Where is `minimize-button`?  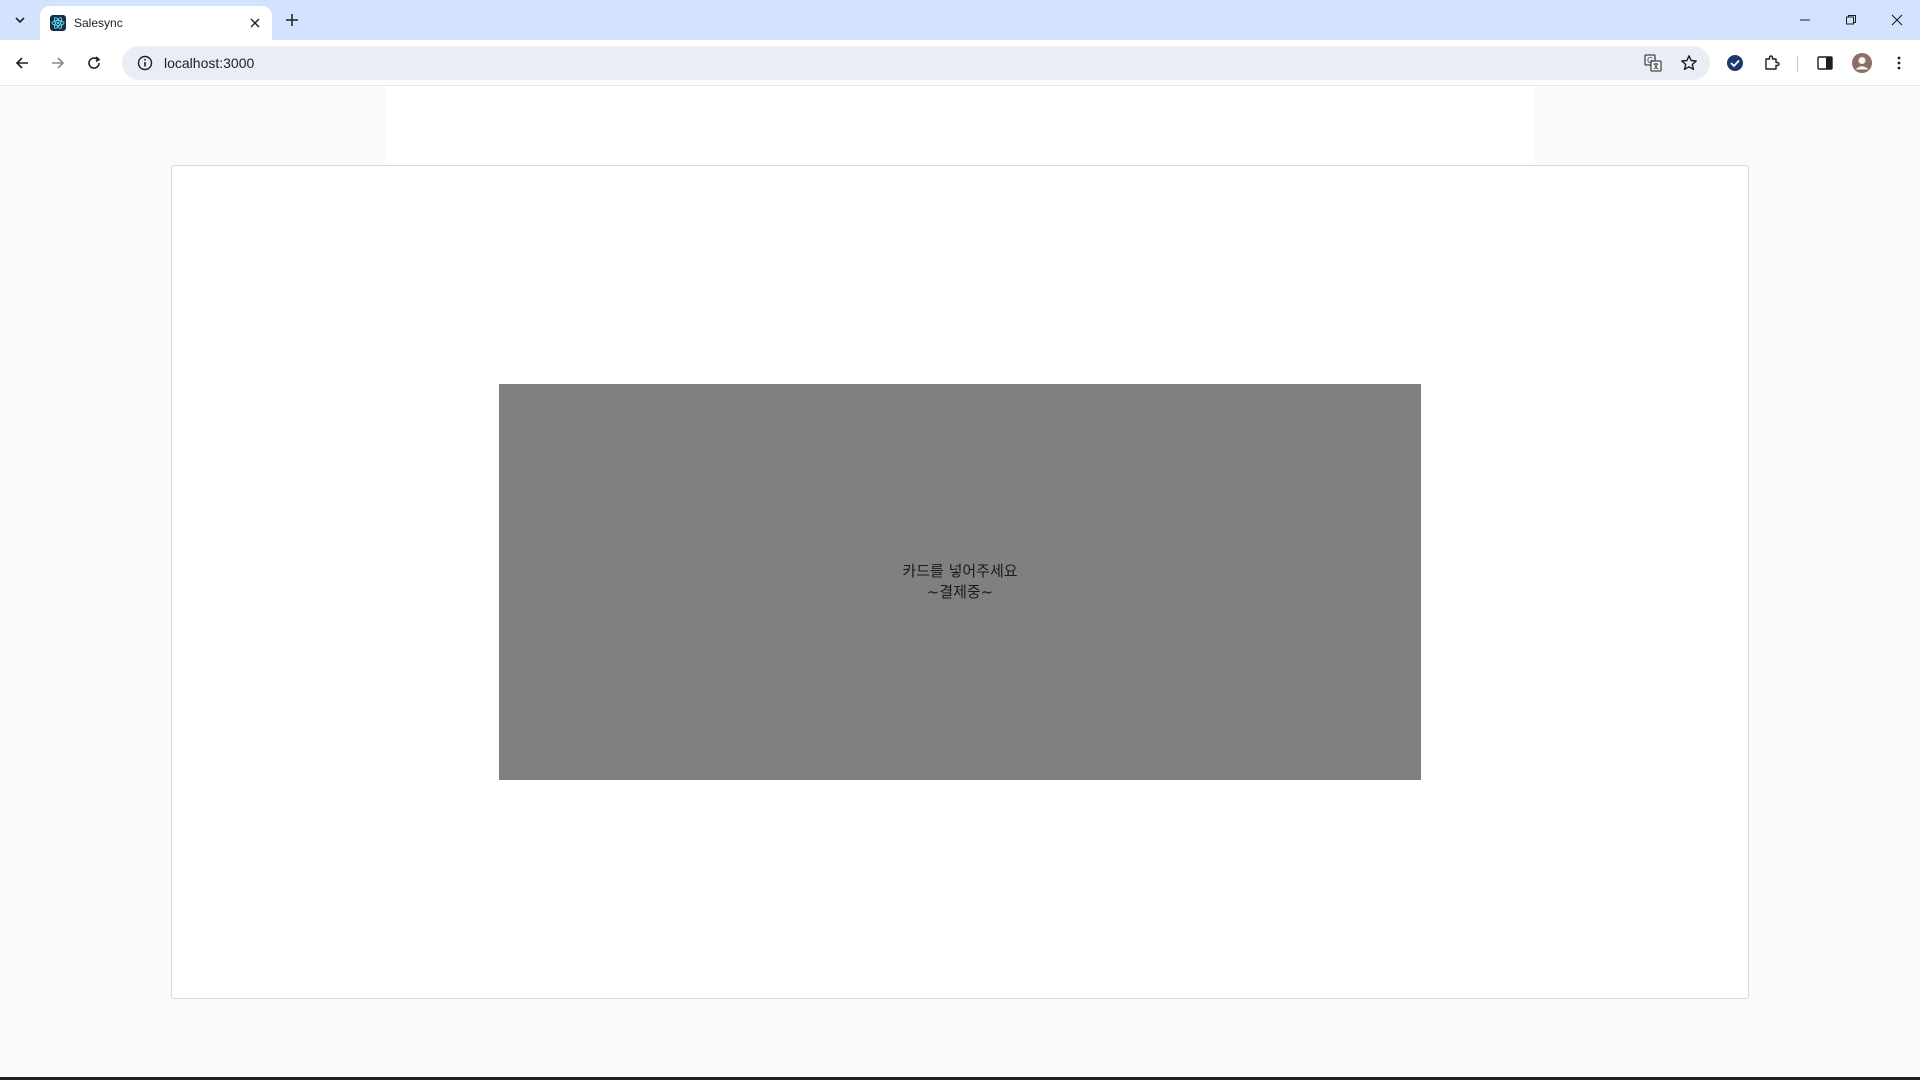 minimize-button is located at coordinates (1805, 20).